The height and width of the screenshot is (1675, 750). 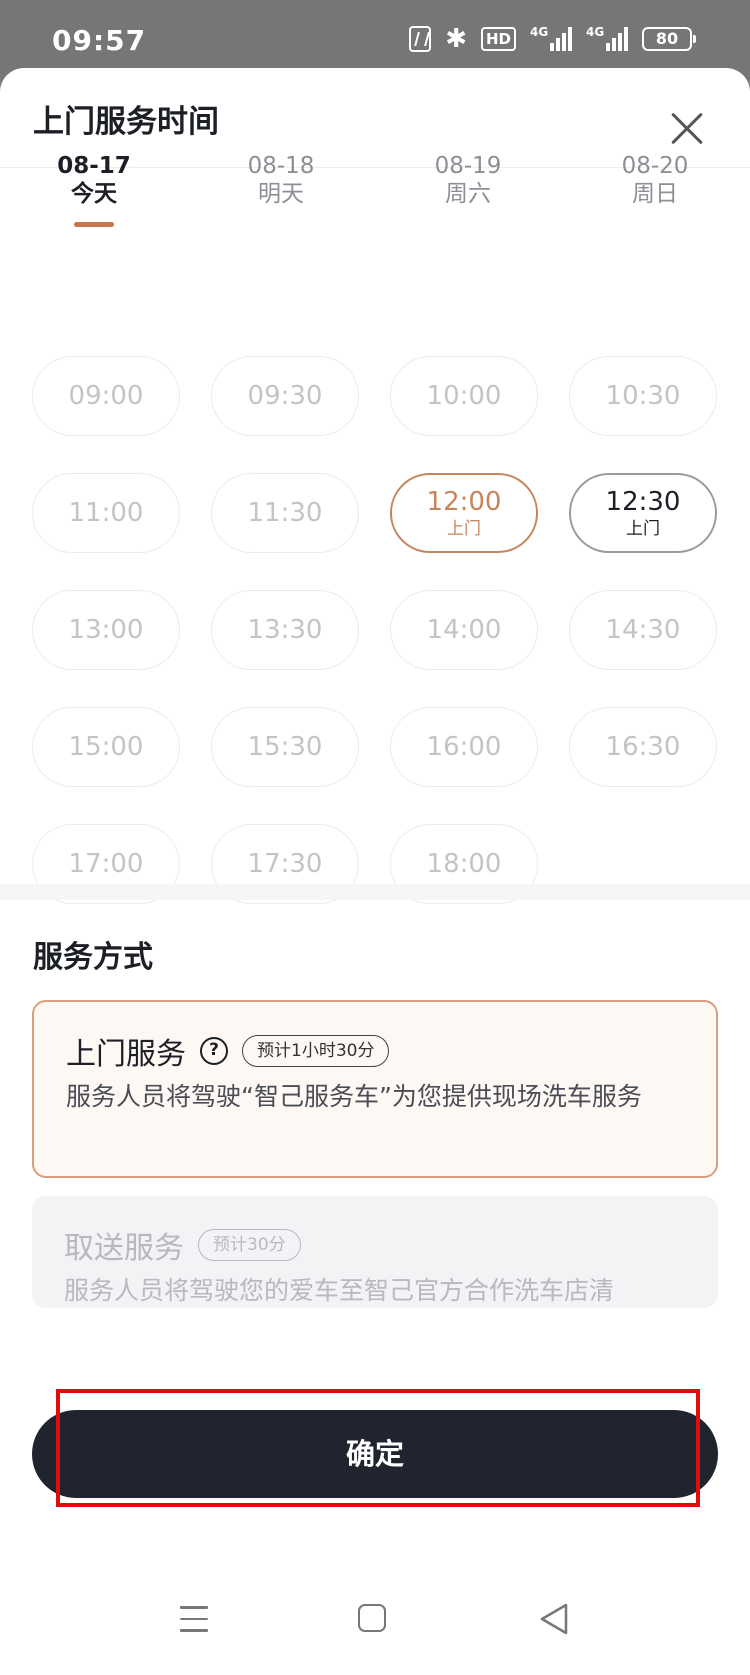 I want to click on bluetooth-icon: ✱, so click(x=456, y=39).